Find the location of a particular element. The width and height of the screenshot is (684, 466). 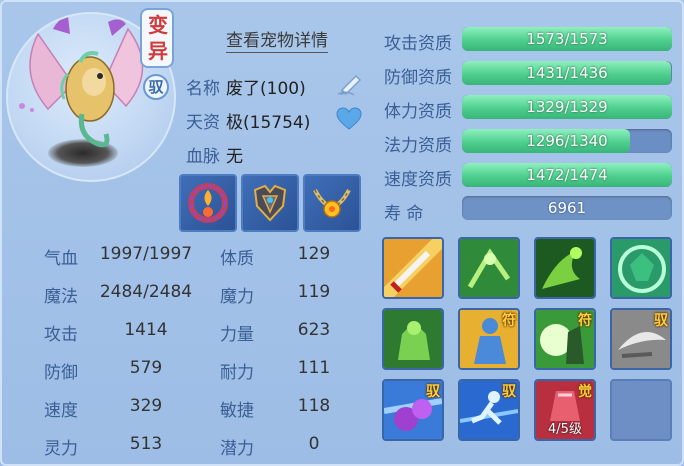

sword-strike-icon is located at coordinates (413, 268).